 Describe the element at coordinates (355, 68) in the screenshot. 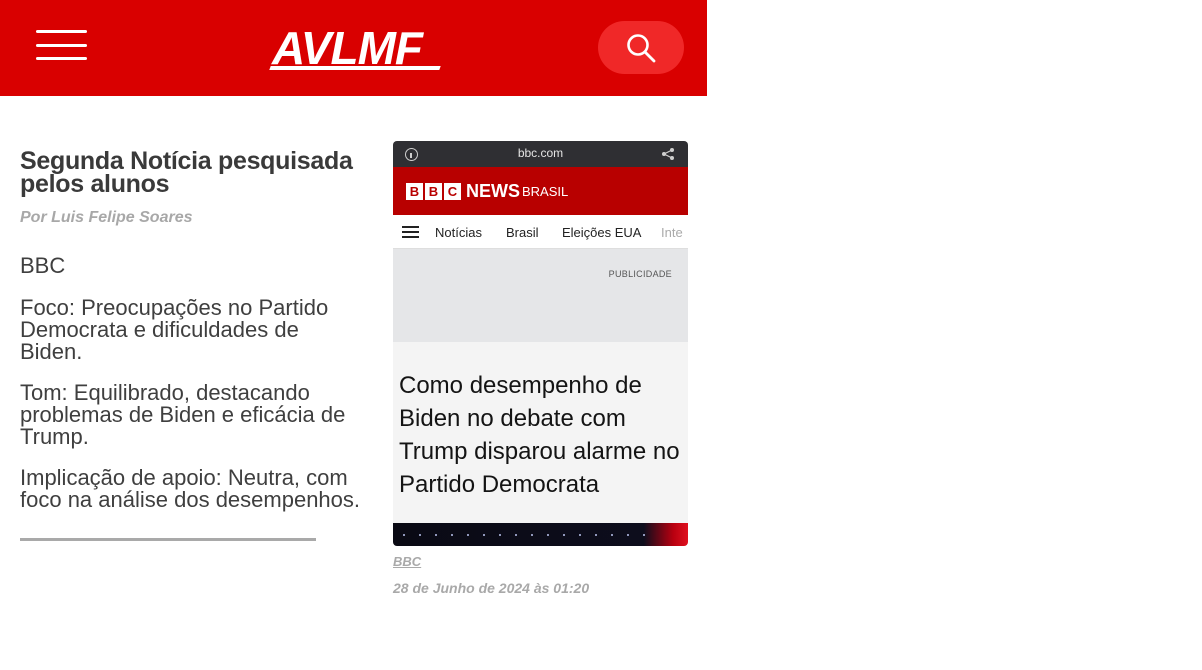

I see `logo-underline` at that location.